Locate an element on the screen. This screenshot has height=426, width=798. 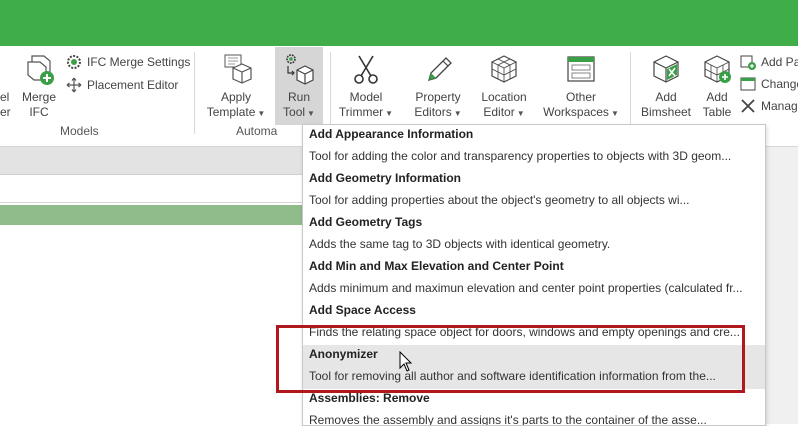
change-label: Change is located at coordinates (779, 84).